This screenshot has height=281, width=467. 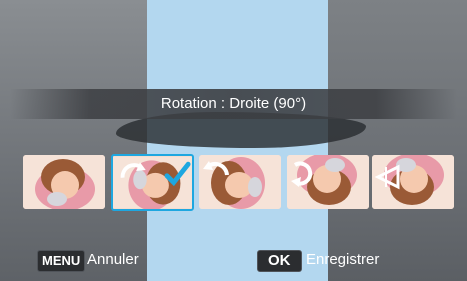 I want to click on thumbnail-rotate-left, so click(x=240, y=182).